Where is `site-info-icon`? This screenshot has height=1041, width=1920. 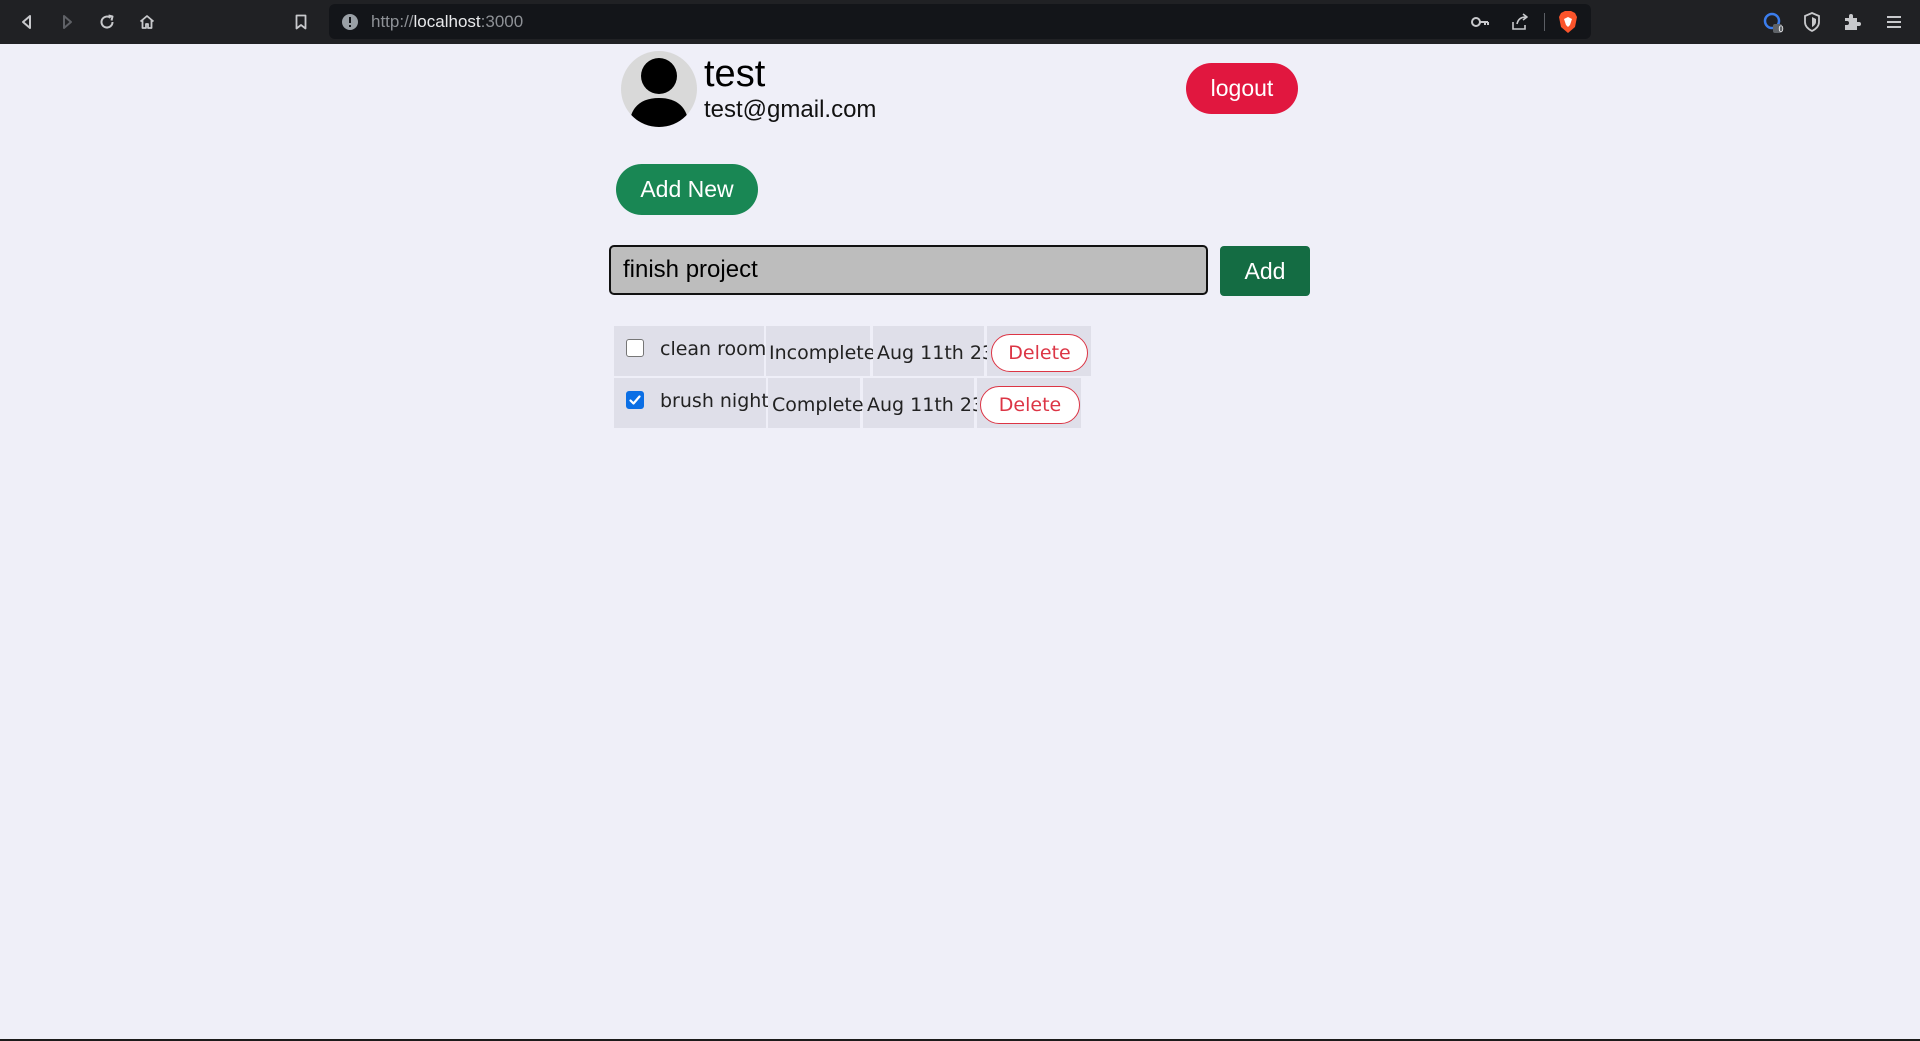 site-info-icon is located at coordinates (350, 22).